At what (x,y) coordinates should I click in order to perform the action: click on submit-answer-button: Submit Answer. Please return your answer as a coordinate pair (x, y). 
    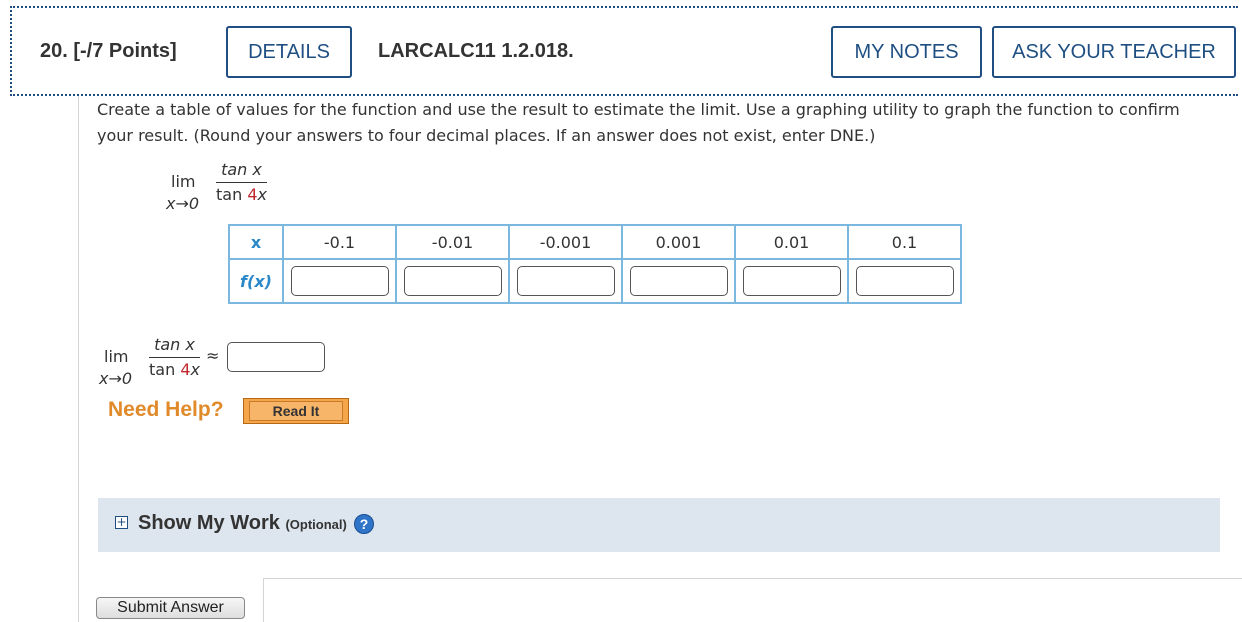
    Looking at the image, I should click on (170, 608).